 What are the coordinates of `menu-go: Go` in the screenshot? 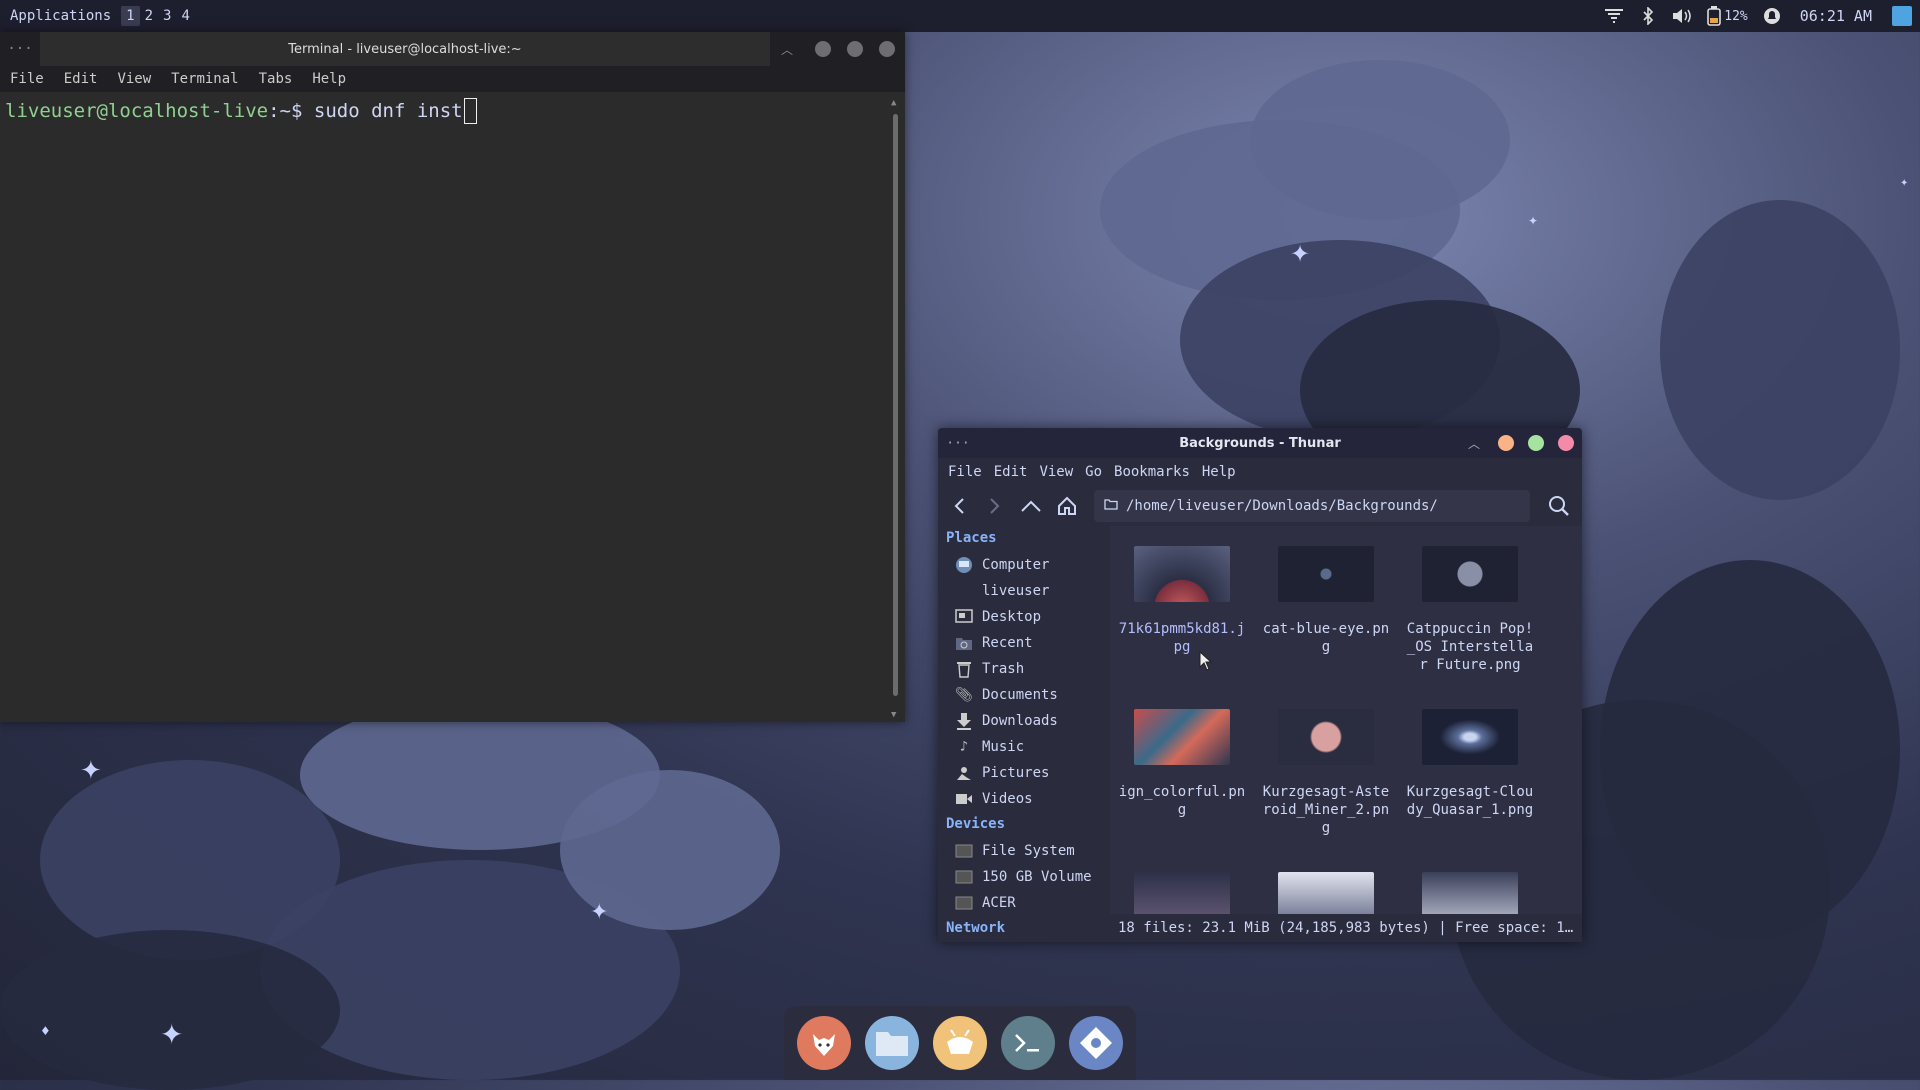 It's located at (1093, 472).